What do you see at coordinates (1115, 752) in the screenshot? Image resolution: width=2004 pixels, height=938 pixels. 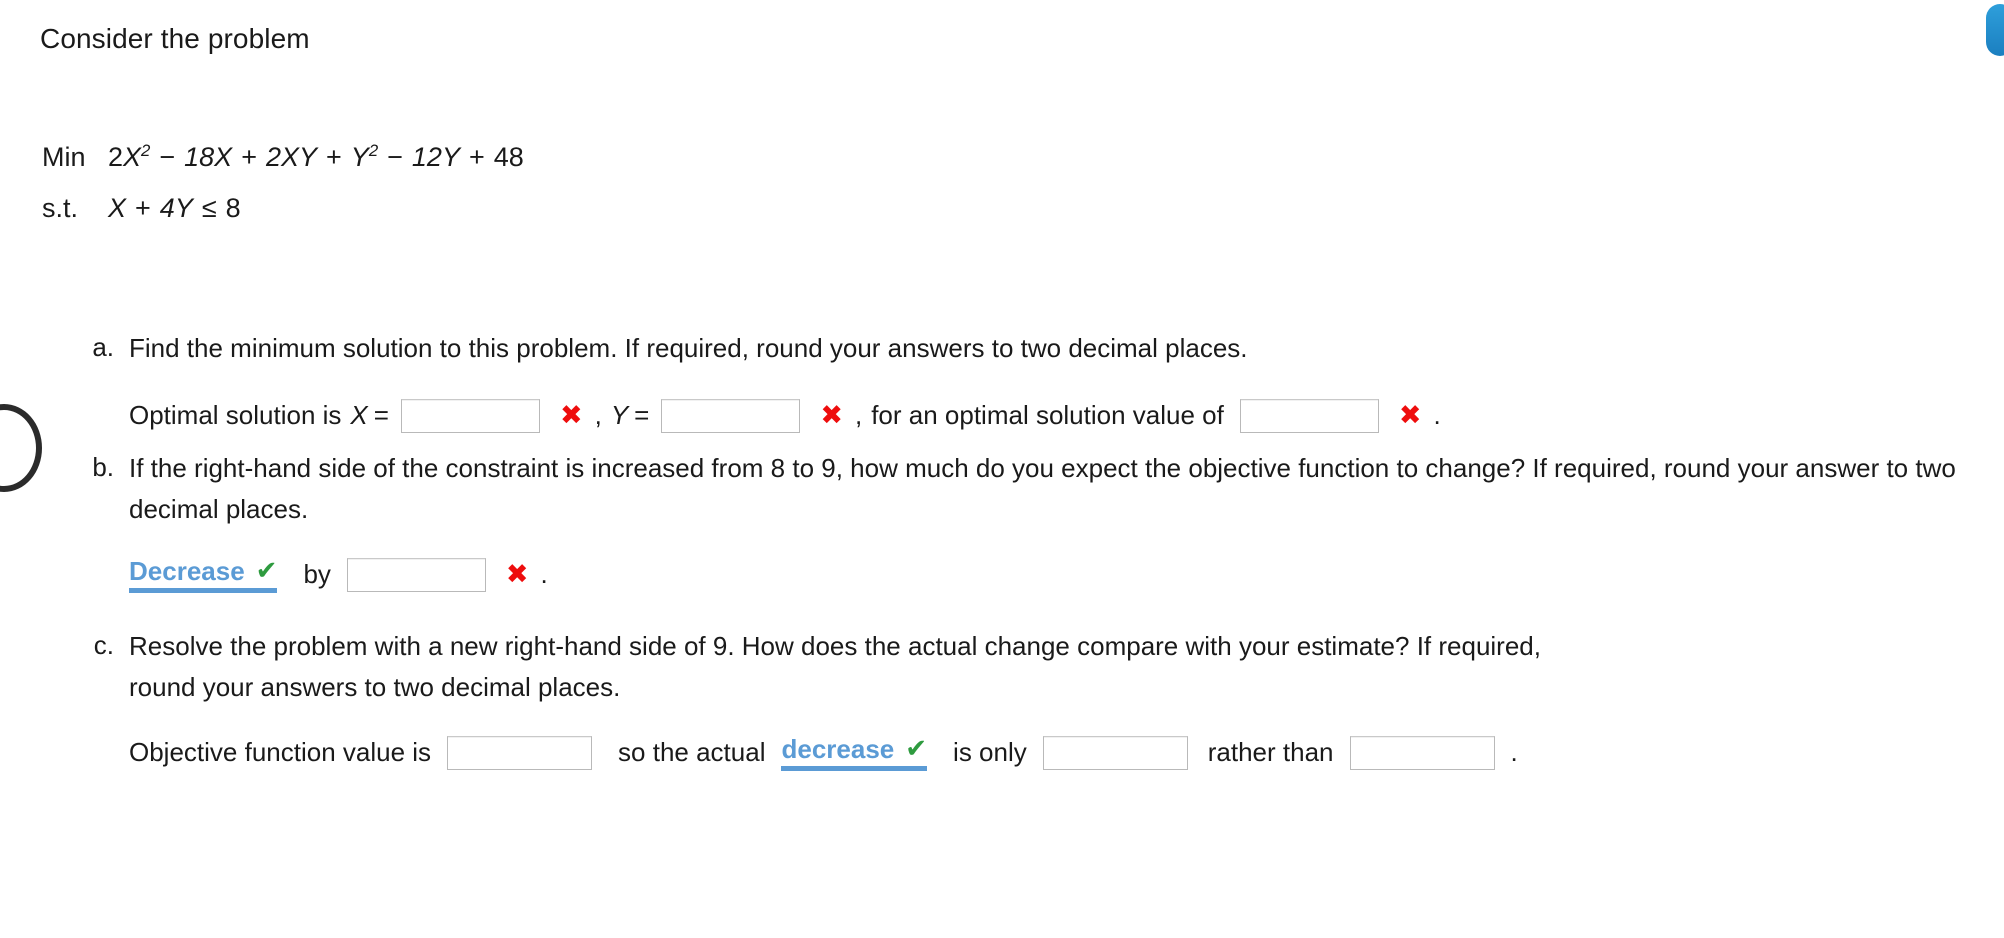 I see `actual-decrease-input` at bounding box center [1115, 752].